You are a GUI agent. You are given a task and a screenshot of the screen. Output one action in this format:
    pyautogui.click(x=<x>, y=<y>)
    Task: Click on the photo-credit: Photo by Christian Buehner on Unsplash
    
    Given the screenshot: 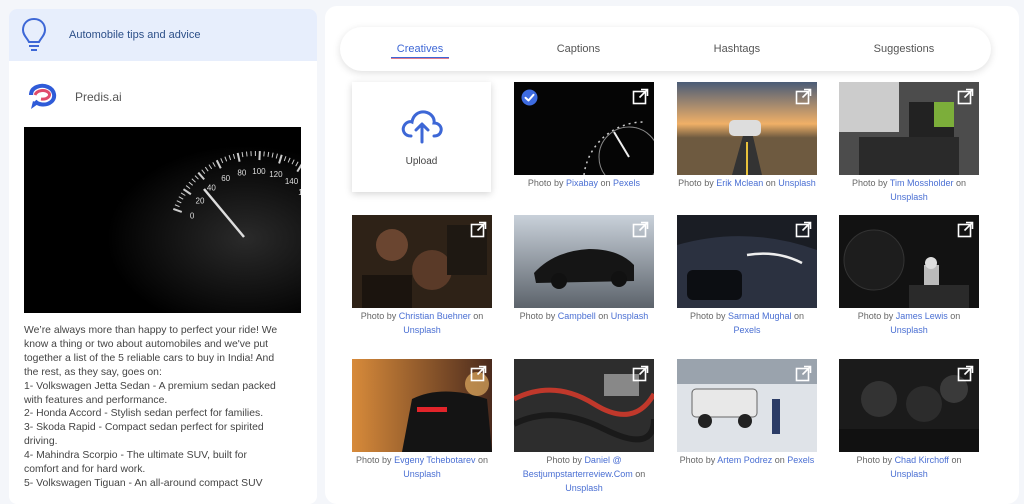 What is the action you would take?
    pyautogui.click(x=422, y=323)
    